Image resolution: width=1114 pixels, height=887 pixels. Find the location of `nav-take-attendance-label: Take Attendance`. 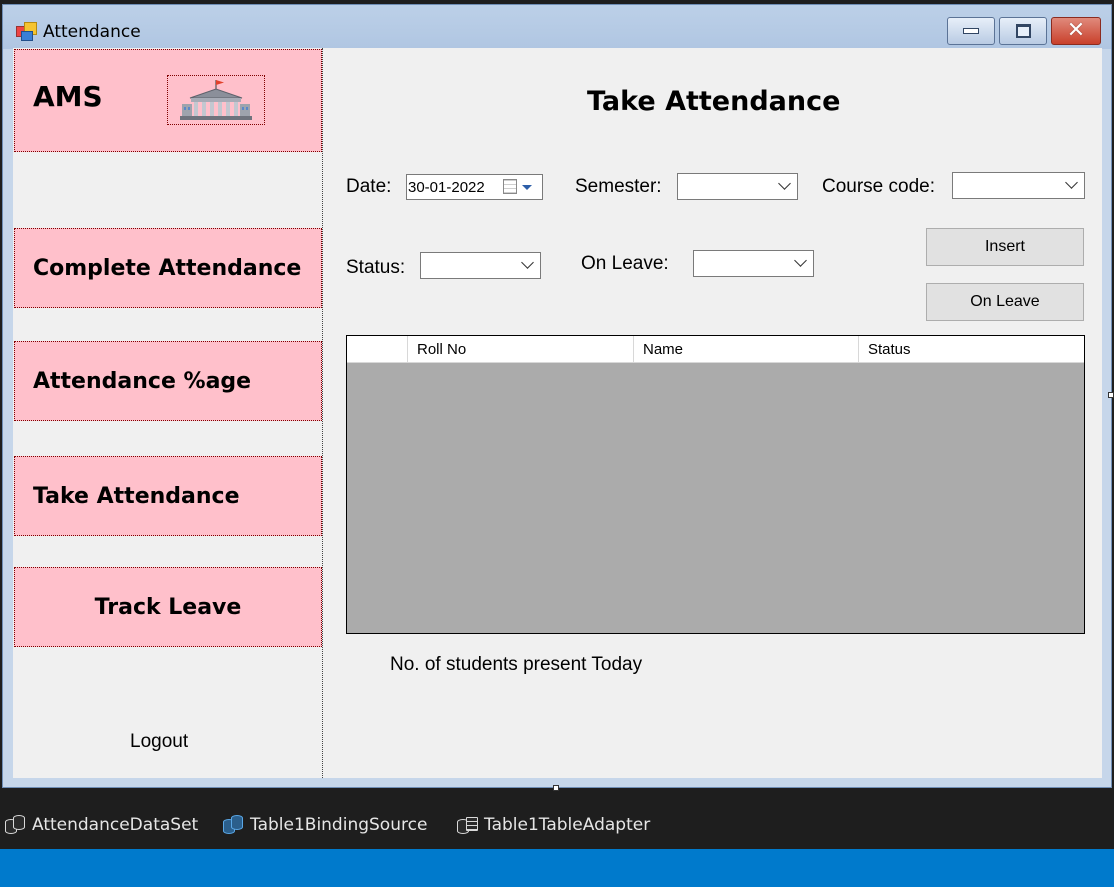

nav-take-attendance-label: Take Attendance is located at coordinates (136, 496).